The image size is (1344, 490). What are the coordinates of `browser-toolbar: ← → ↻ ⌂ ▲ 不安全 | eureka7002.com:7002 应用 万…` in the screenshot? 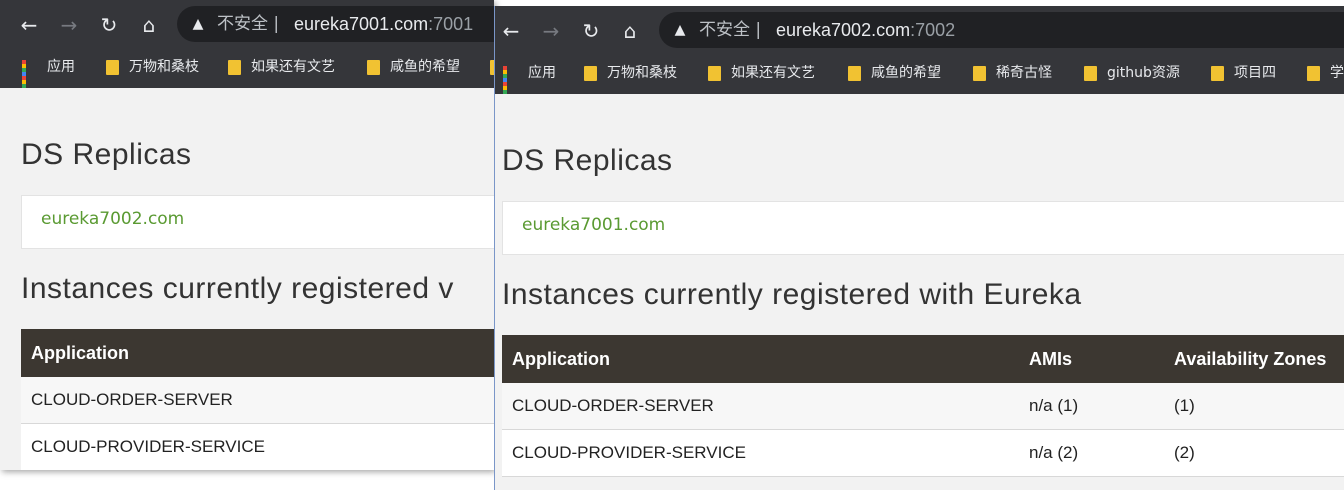 It's located at (919, 54).